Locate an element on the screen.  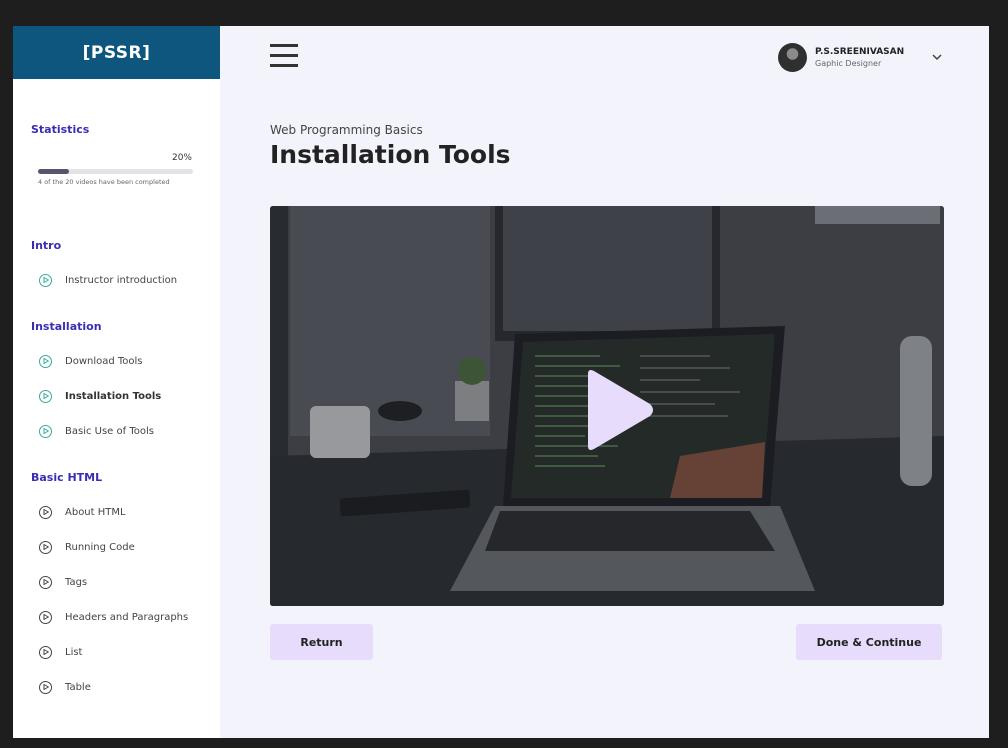
logo: [PSSR] is located at coordinates (116, 52).